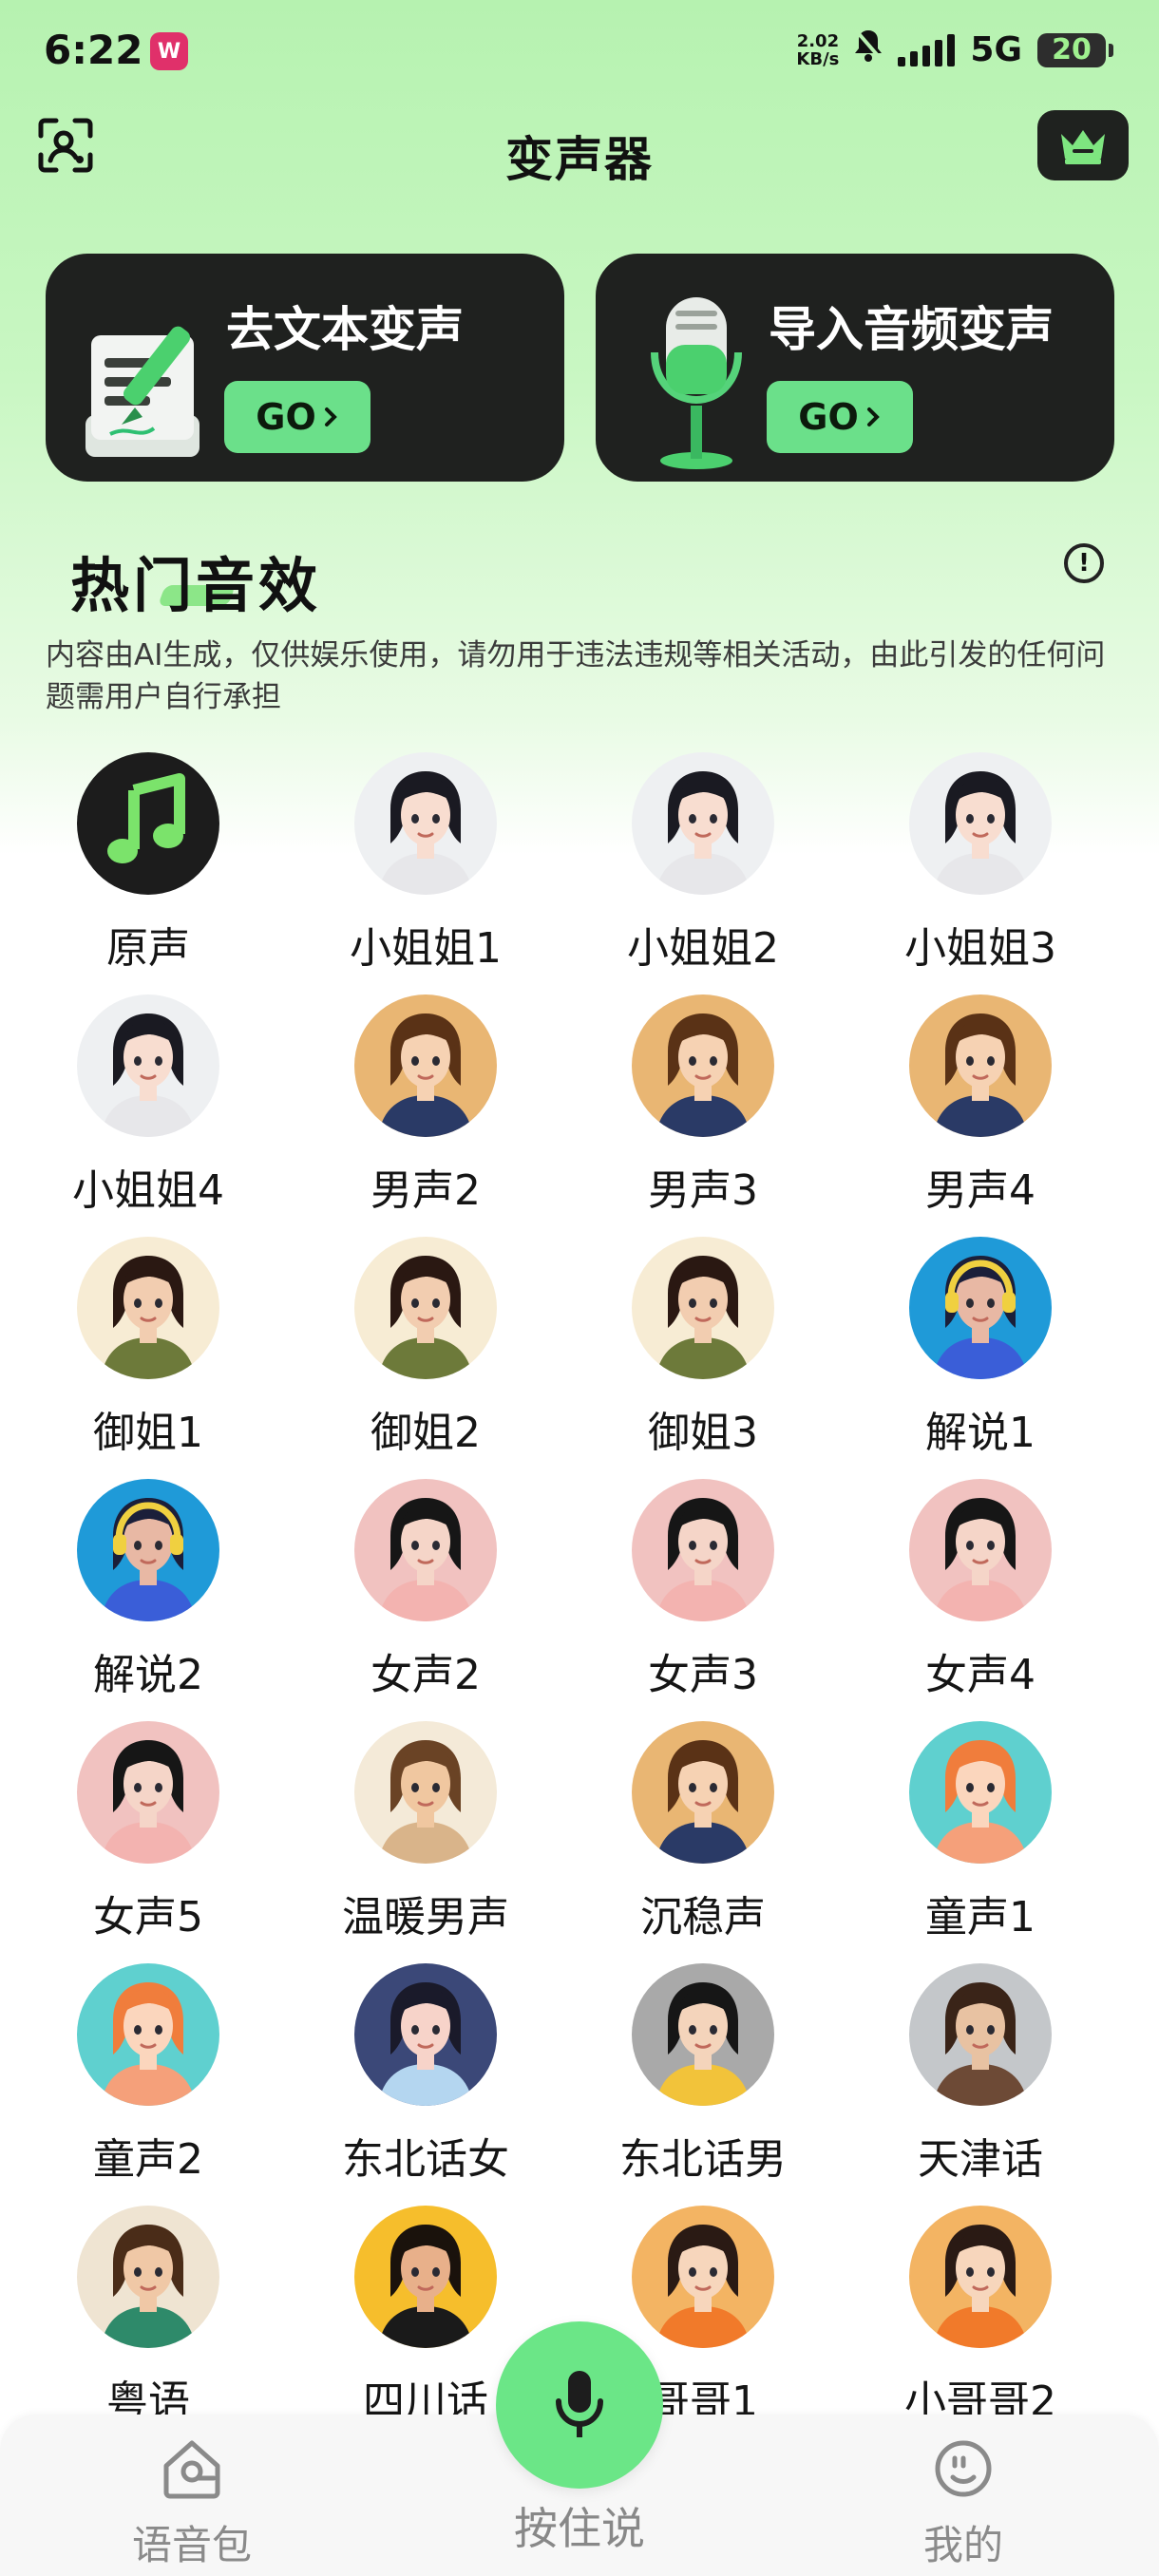 This screenshot has height=2576, width=1159. I want to click on voice-item: 御姐3, so click(703, 1357).